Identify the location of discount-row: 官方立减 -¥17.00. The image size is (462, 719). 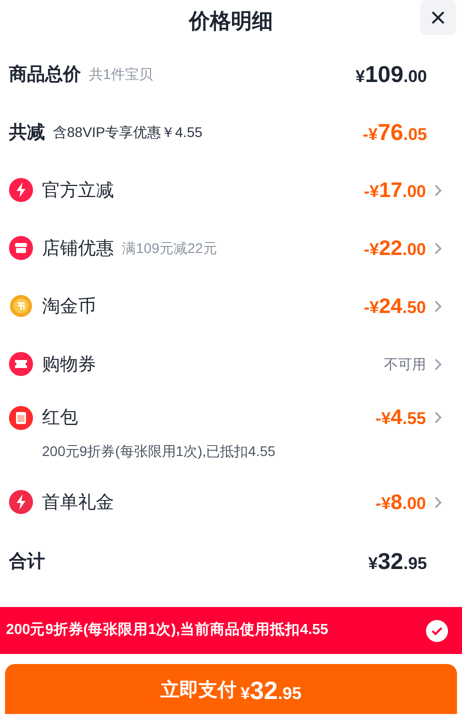
(231, 190).